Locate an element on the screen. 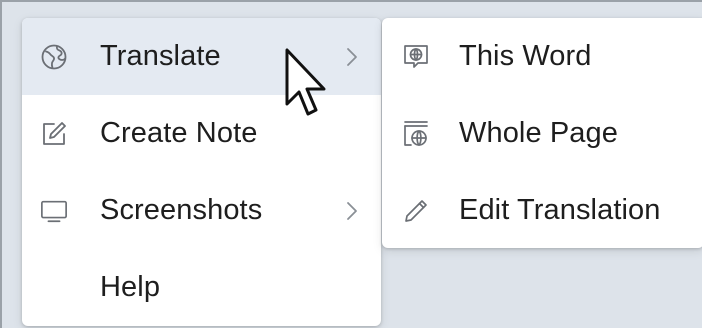 The width and height of the screenshot is (702, 328). mouse-cursor-icon is located at coordinates (305, 82).